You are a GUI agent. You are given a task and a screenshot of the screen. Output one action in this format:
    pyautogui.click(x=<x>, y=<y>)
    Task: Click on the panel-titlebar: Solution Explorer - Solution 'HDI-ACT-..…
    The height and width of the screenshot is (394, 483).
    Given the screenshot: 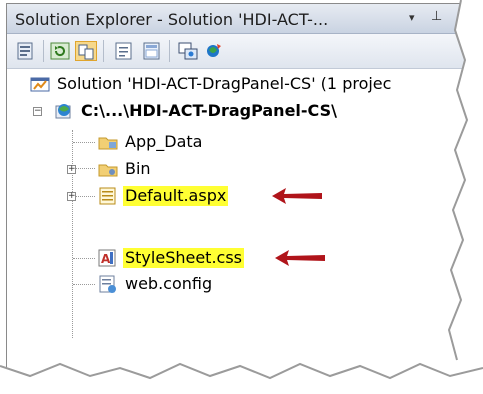 What is the action you would take?
    pyautogui.click(x=238, y=19)
    